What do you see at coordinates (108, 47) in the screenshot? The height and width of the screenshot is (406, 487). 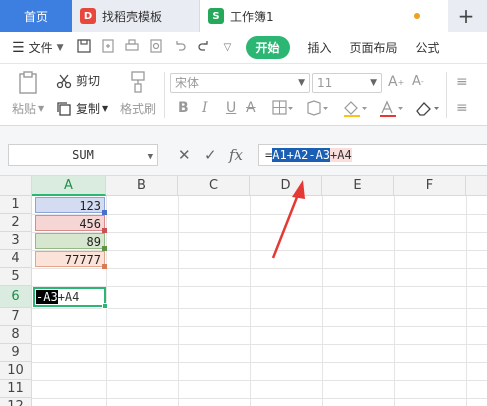 I see `export-icon` at bounding box center [108, 47].